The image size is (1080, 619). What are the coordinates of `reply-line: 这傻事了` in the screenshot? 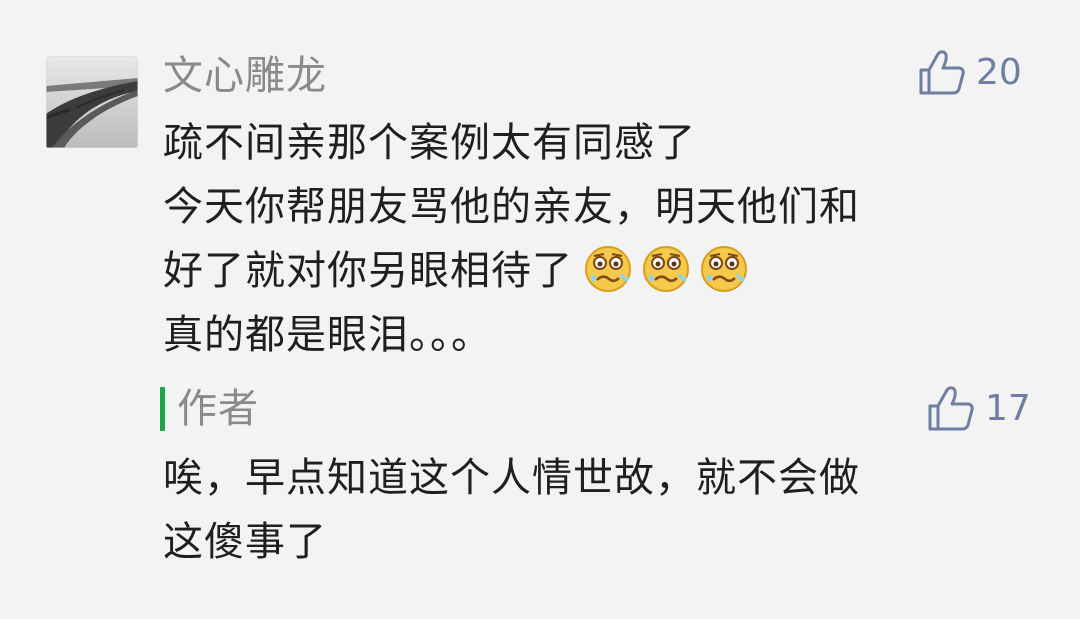 It's located at (245, 542).